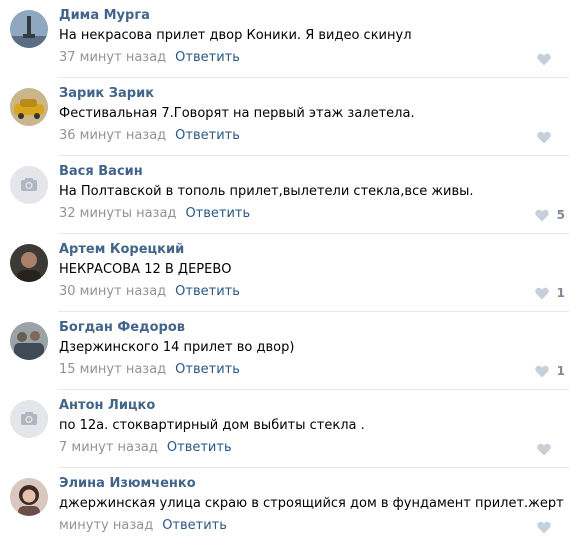  What do you see at coordinates (101, 171) in the screenshot?
I see `comment-author: Вася Васин` at bounding box center [101, 171].